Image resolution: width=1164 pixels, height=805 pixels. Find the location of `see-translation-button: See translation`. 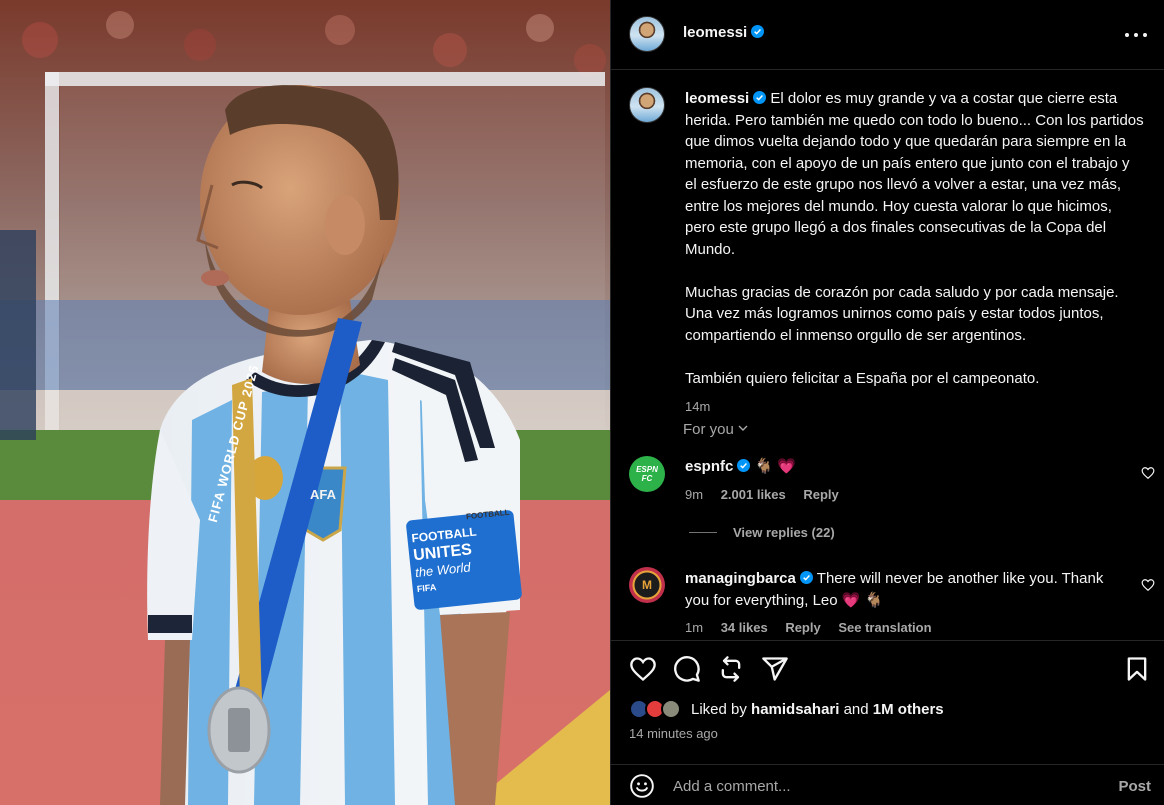

see-translation-button: See translation is located at coordinates (884, 627).